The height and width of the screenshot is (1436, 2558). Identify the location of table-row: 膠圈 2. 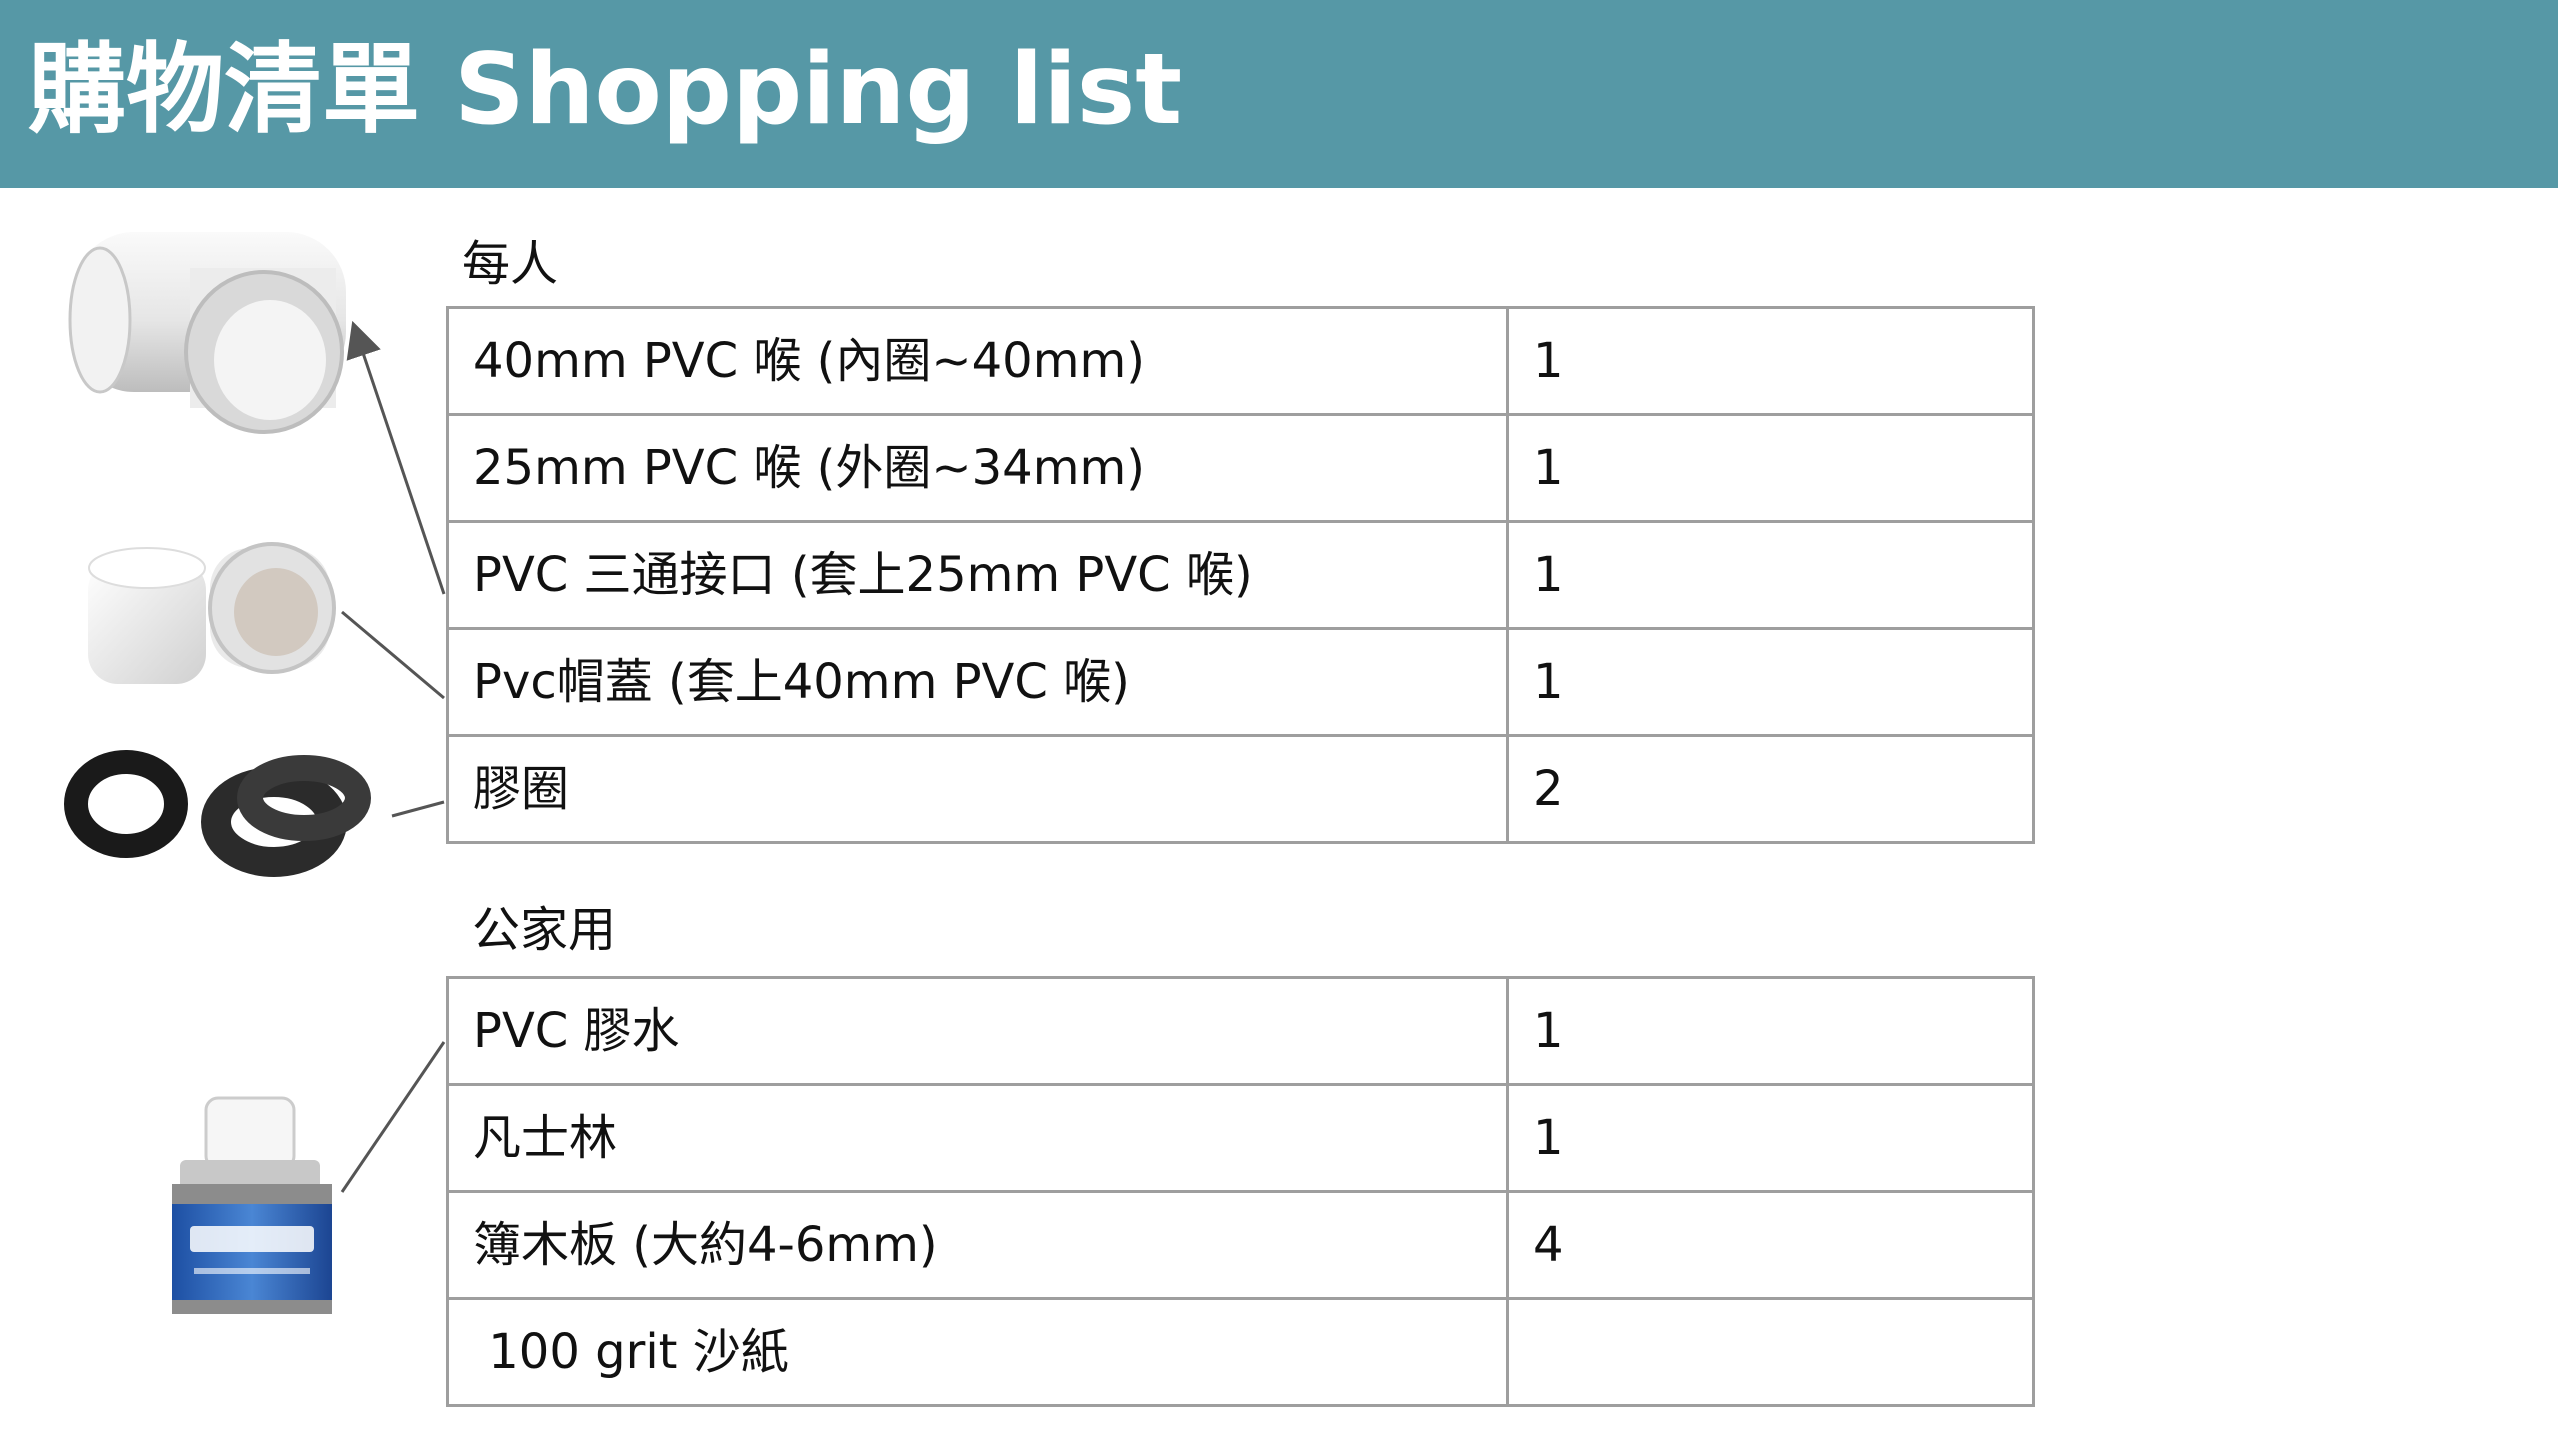
(1240, 789).